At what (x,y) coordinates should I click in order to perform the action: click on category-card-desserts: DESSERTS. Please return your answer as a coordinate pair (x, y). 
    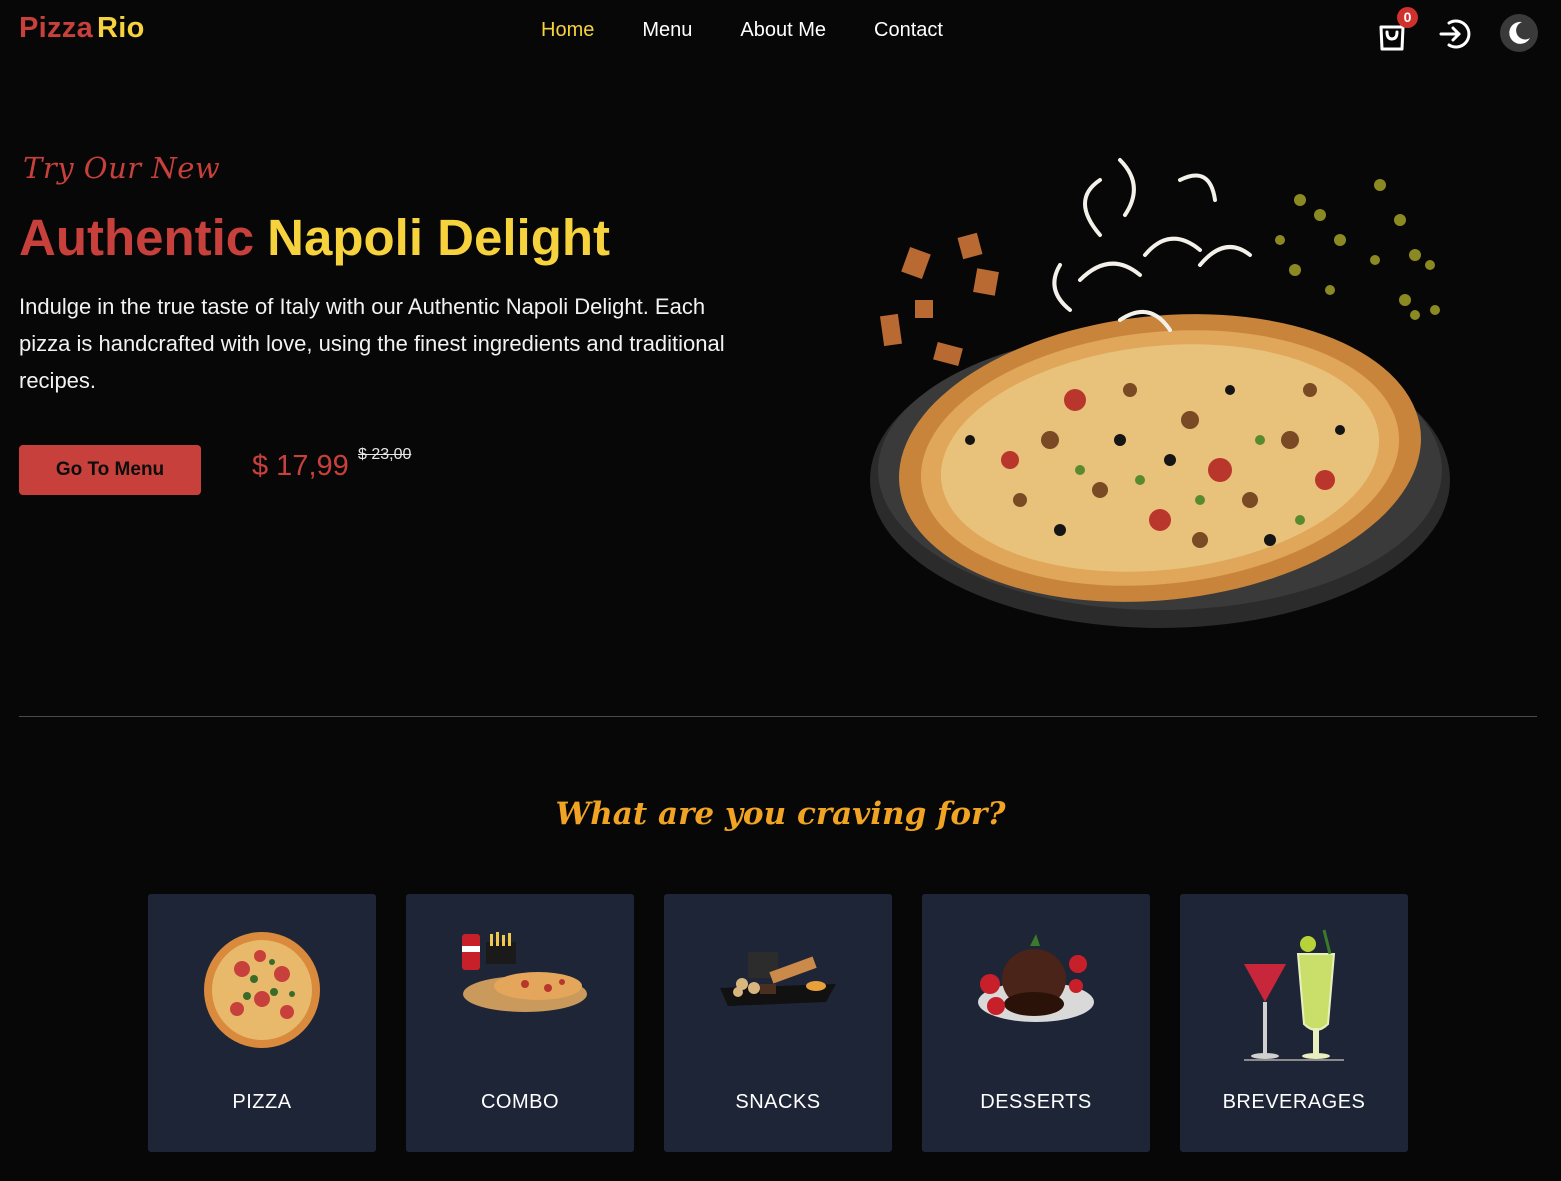
    Looking at the image, I should click on (1036, 1023).